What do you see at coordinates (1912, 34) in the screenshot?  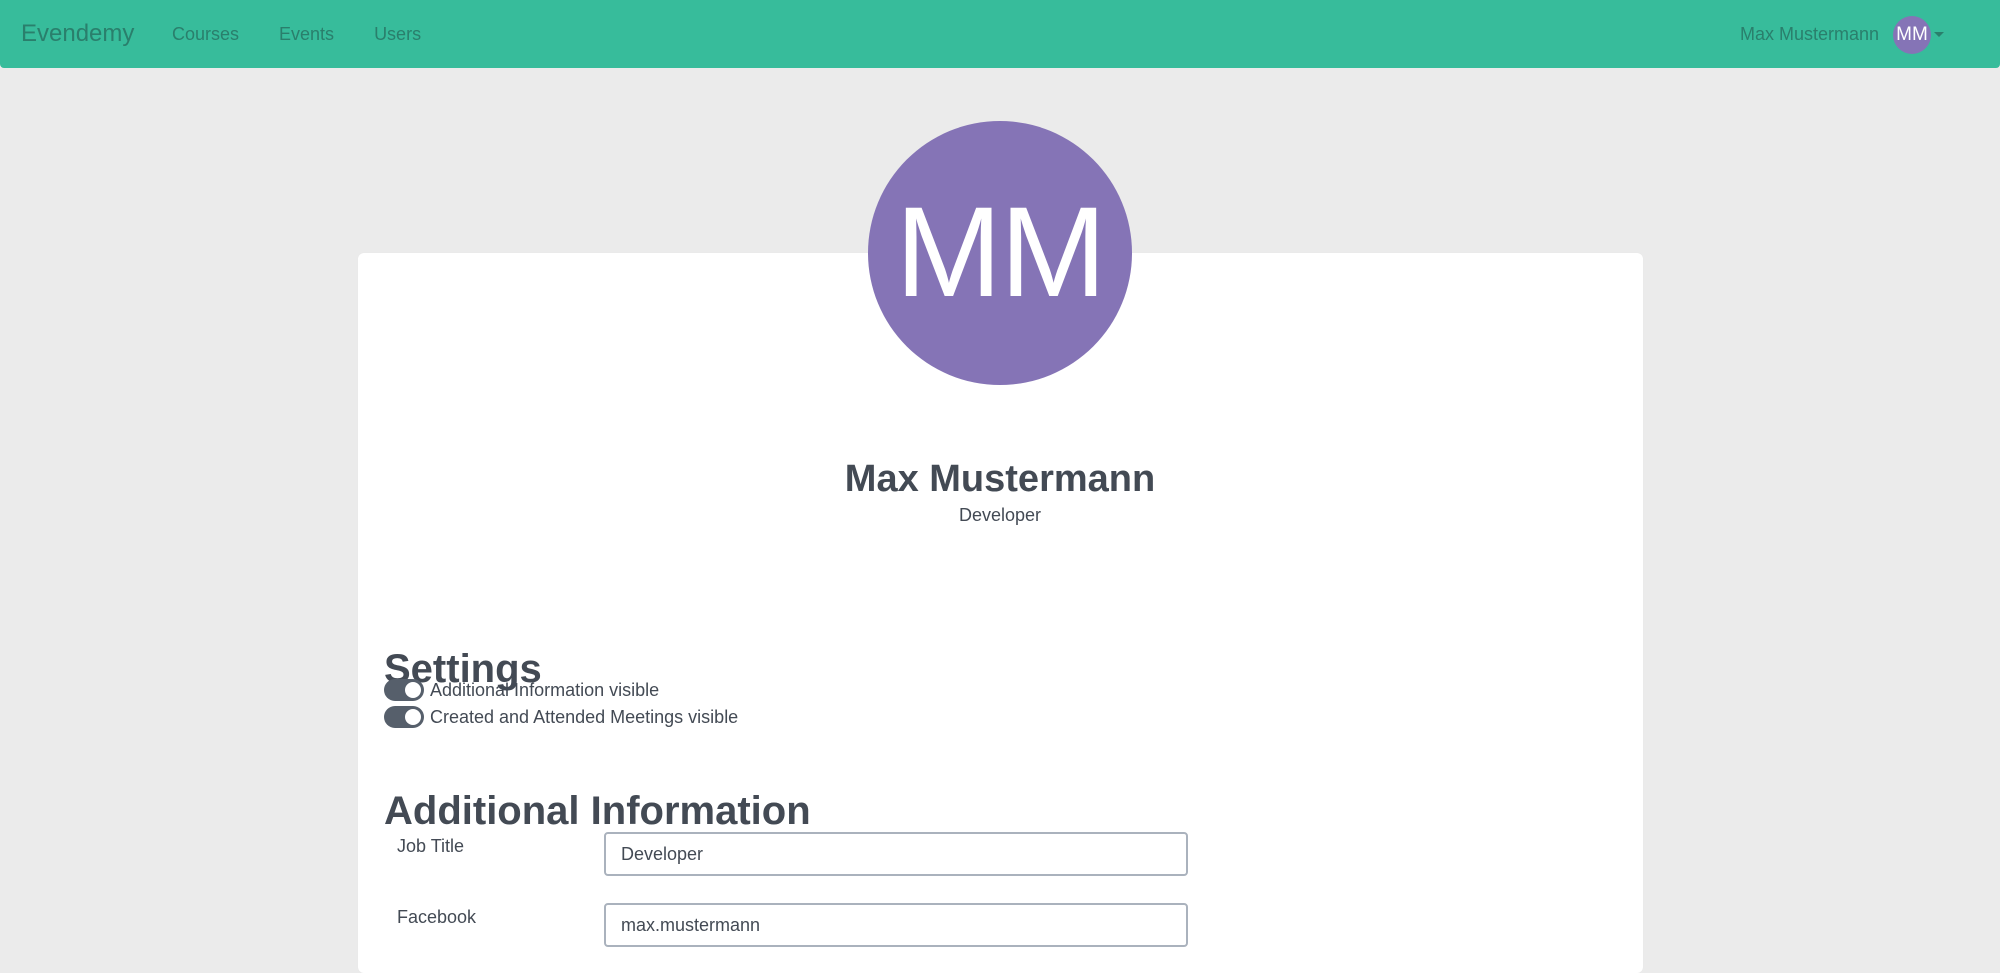 I see `user-avatar: MM` at bounding box center [1912, 34].